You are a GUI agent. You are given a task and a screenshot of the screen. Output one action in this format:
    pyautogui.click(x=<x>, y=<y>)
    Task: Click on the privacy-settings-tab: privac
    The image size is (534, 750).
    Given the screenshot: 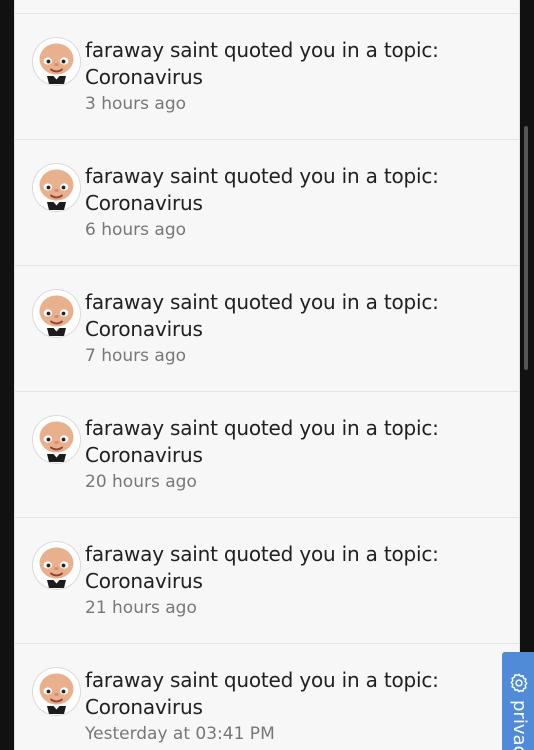 What is the action you would take?
    pyautogui.click(x=518, y=701)
    